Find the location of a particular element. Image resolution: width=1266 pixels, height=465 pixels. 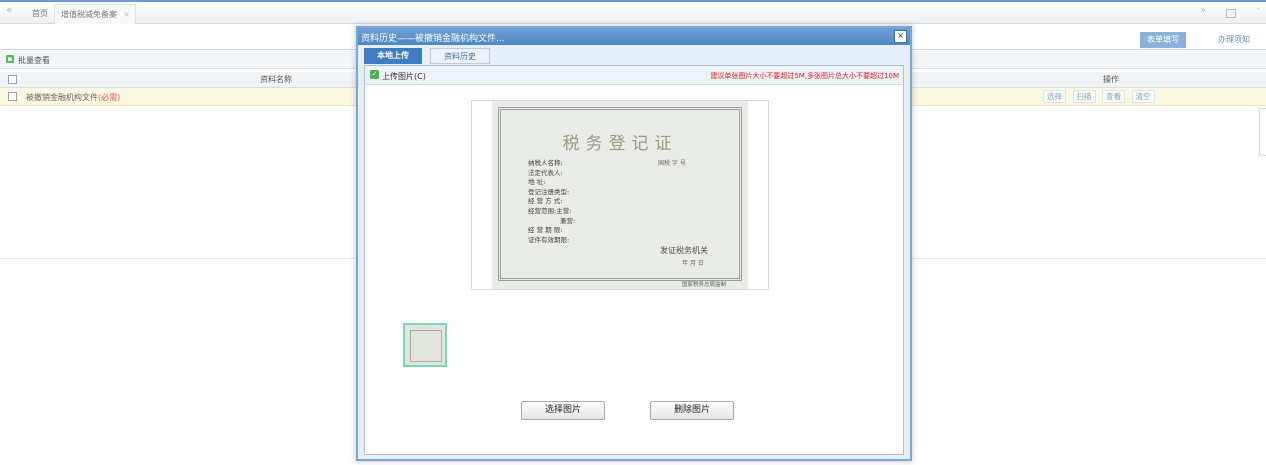

upload-image-label: 上传图片(C) is located at coordinates (404, 76).